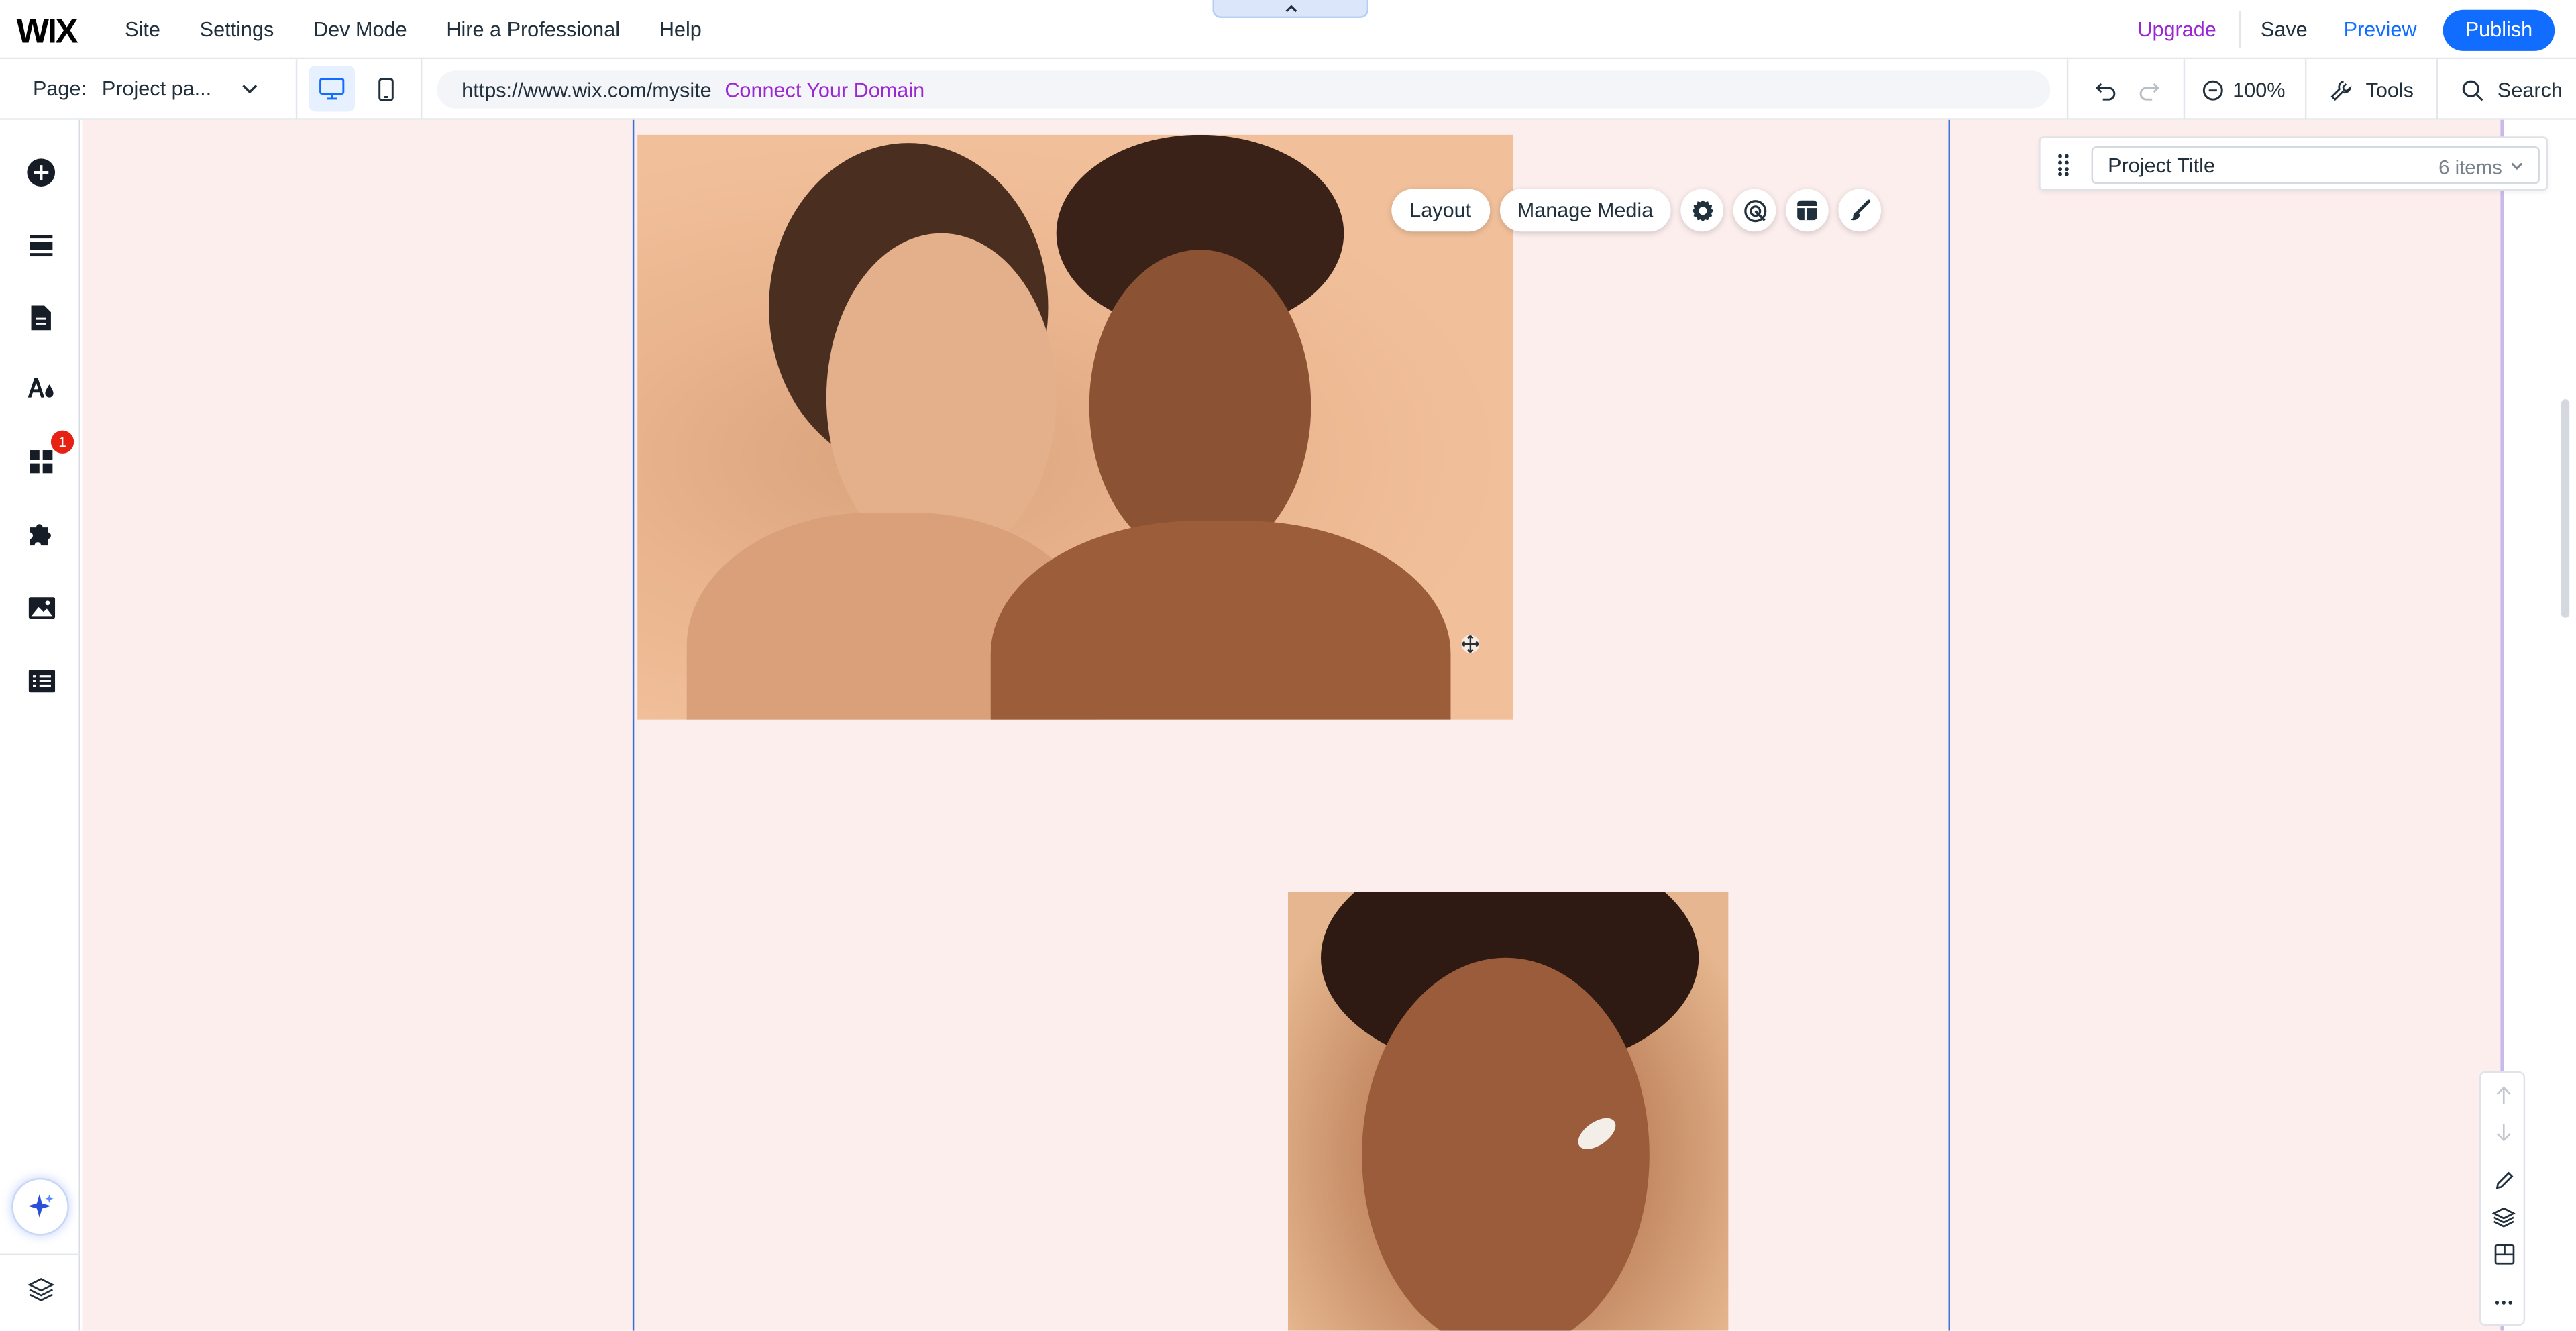 Image resolution: width=2576 pixels, height=1331 pixels. I want to click on preview-button: Preview, so click(2385, 29).